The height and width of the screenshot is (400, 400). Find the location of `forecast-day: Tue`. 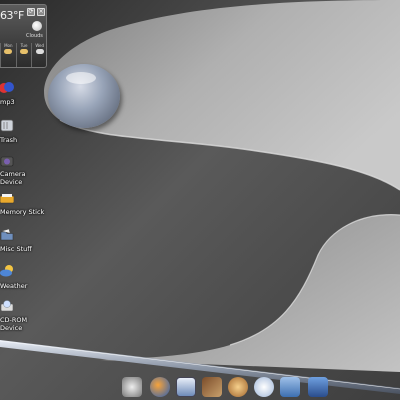

forecast-day: Tue is located at coordinates (23, 55).